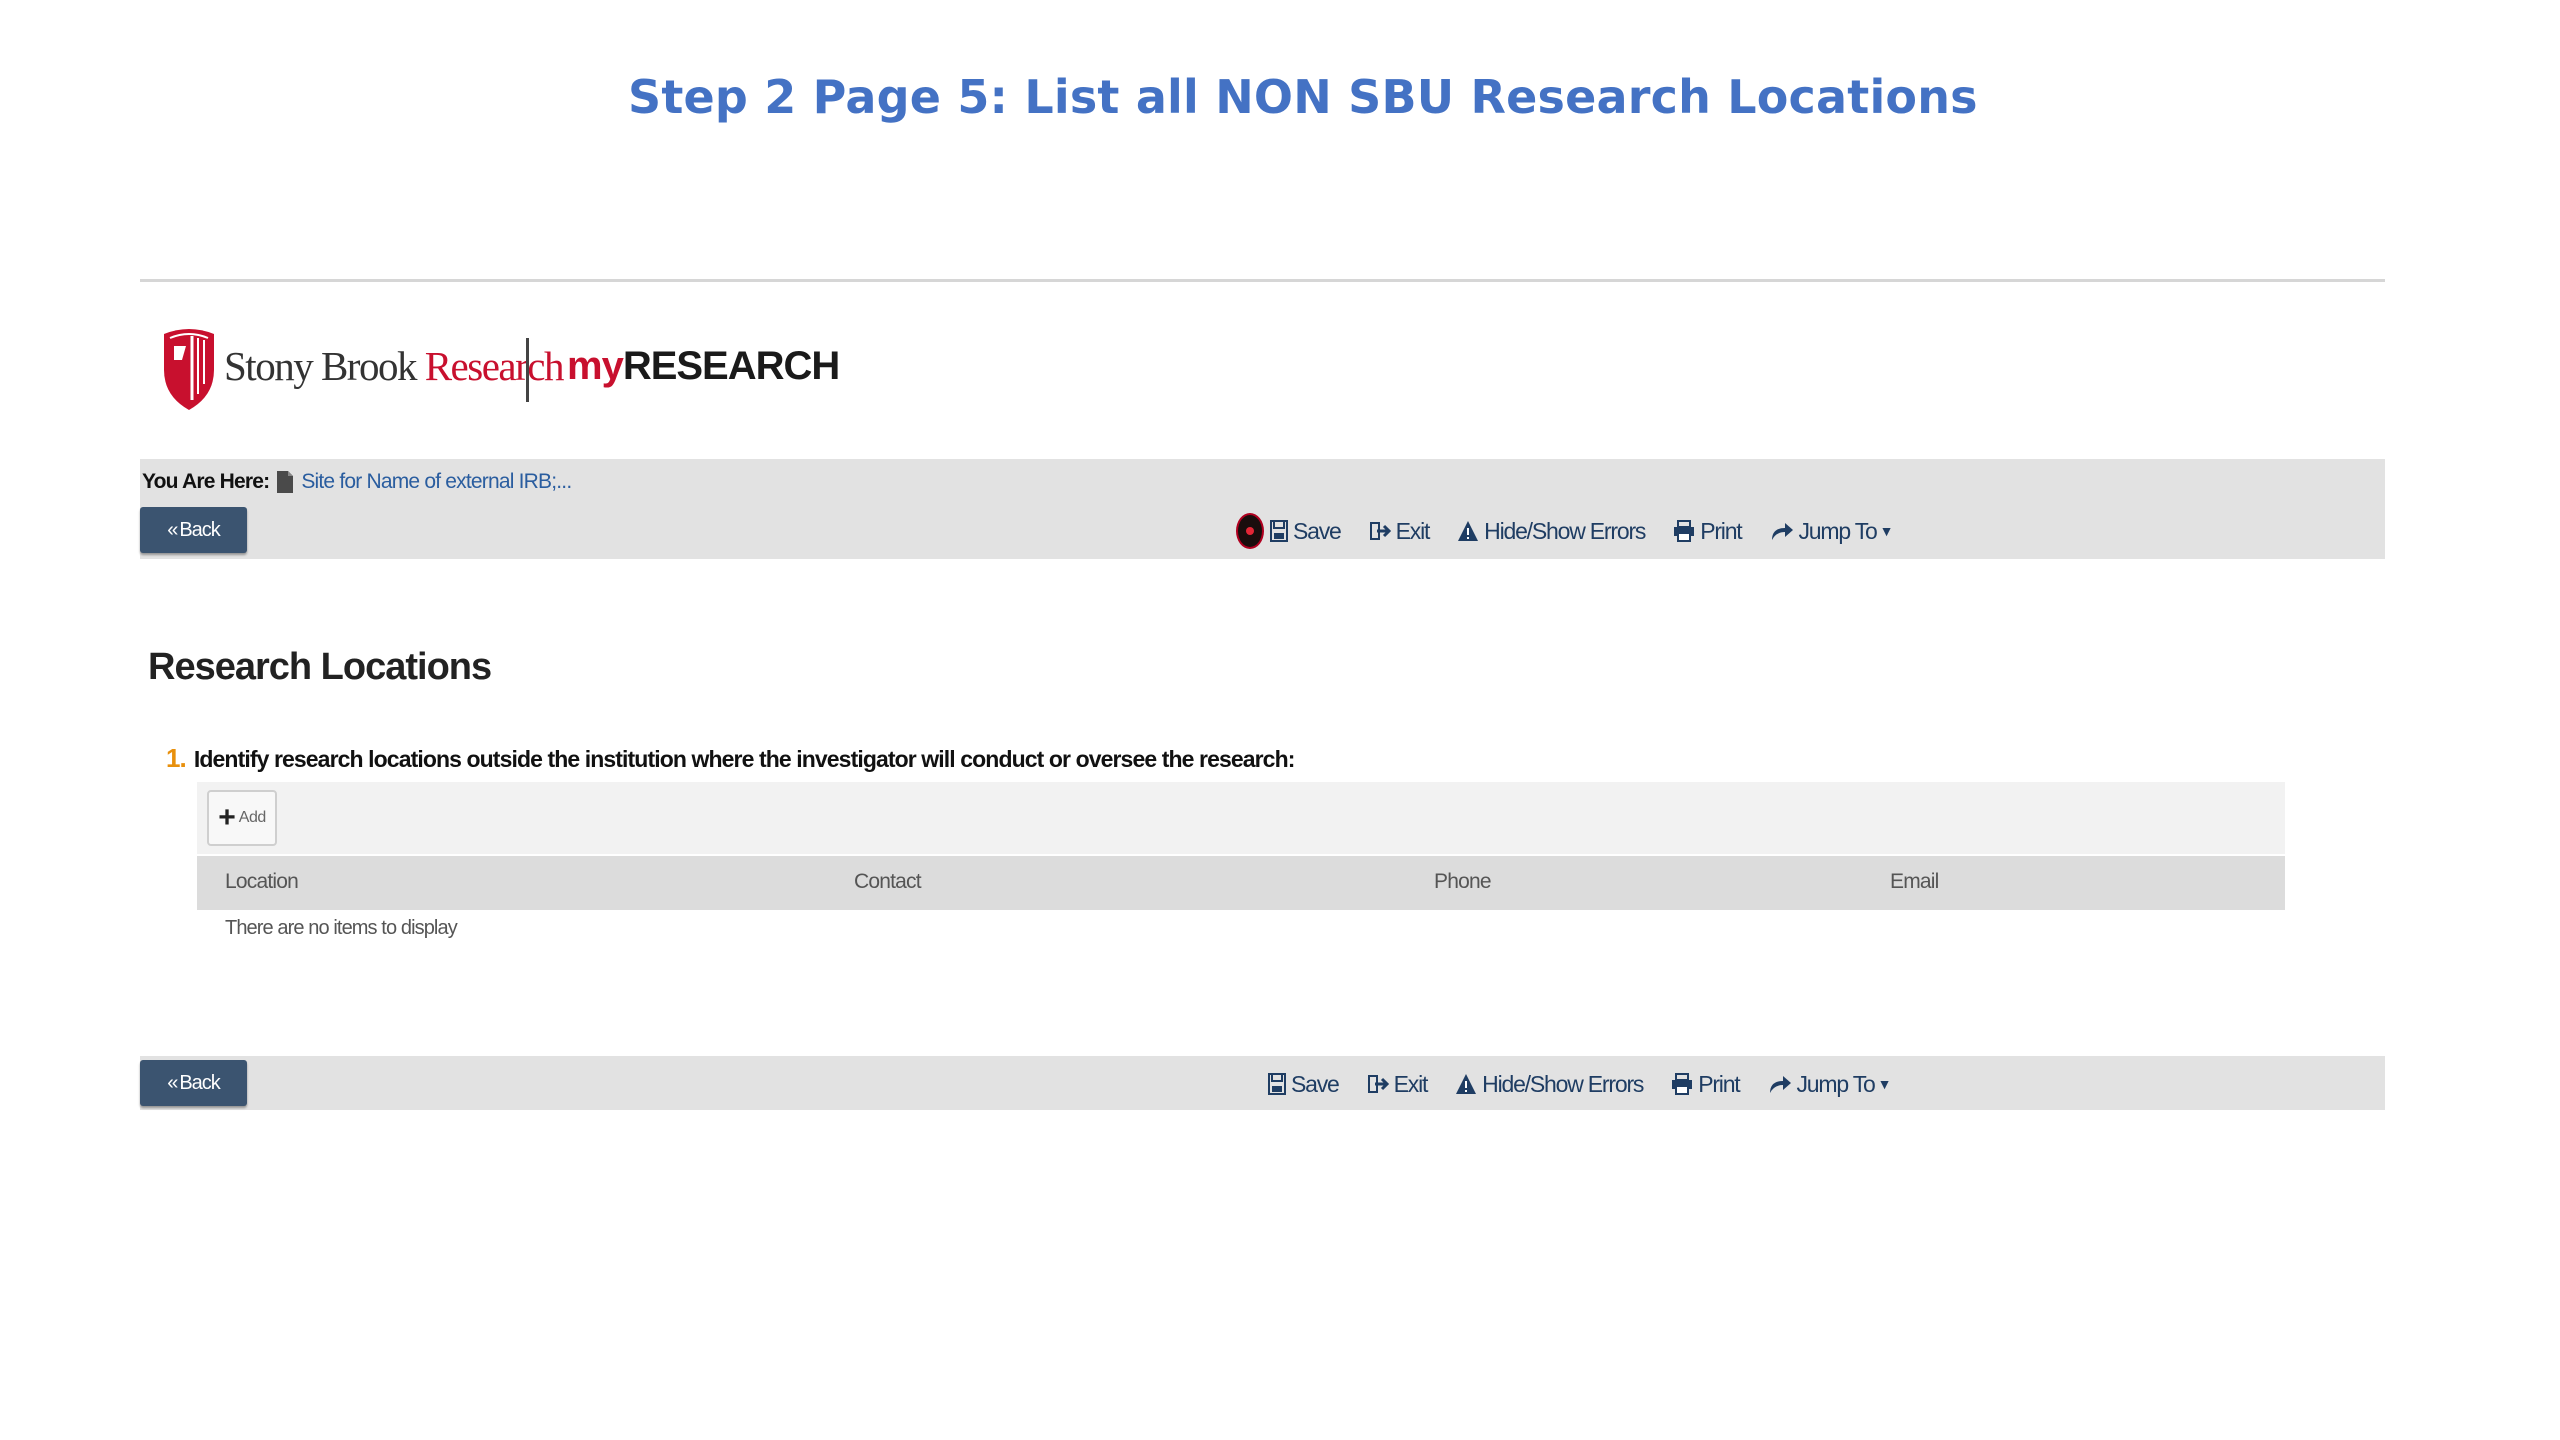 The height and width of the screenshot is (1440, 2560). I want to click on print-button-bottom: Print, so click(1706, 1084).